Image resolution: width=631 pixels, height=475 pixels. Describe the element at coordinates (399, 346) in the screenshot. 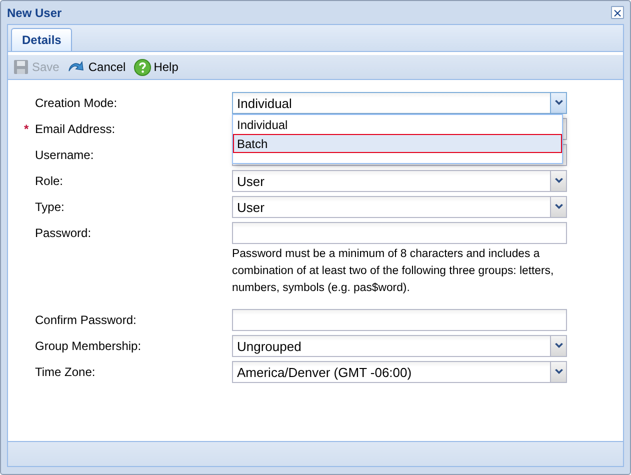

I see `dropdown-field: Ungrouped` at that location.